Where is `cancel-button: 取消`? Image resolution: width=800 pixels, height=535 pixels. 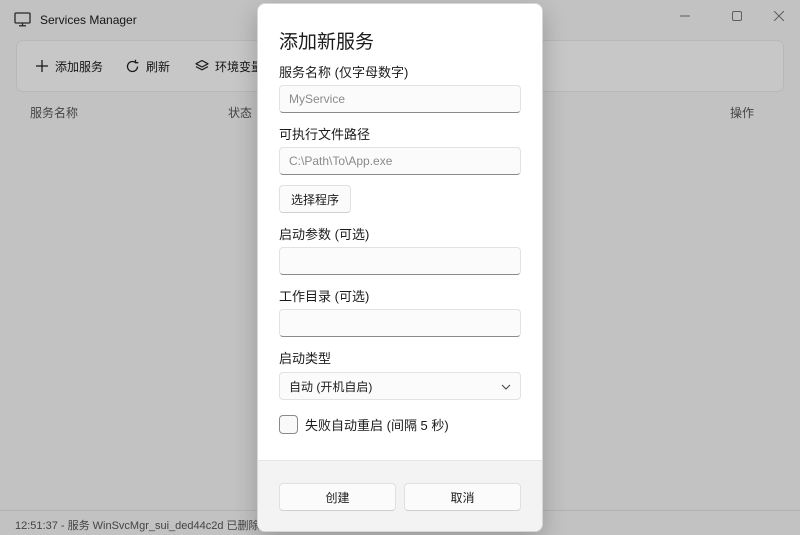
cancel-button: 取消 is located at coordinates (462, 497).